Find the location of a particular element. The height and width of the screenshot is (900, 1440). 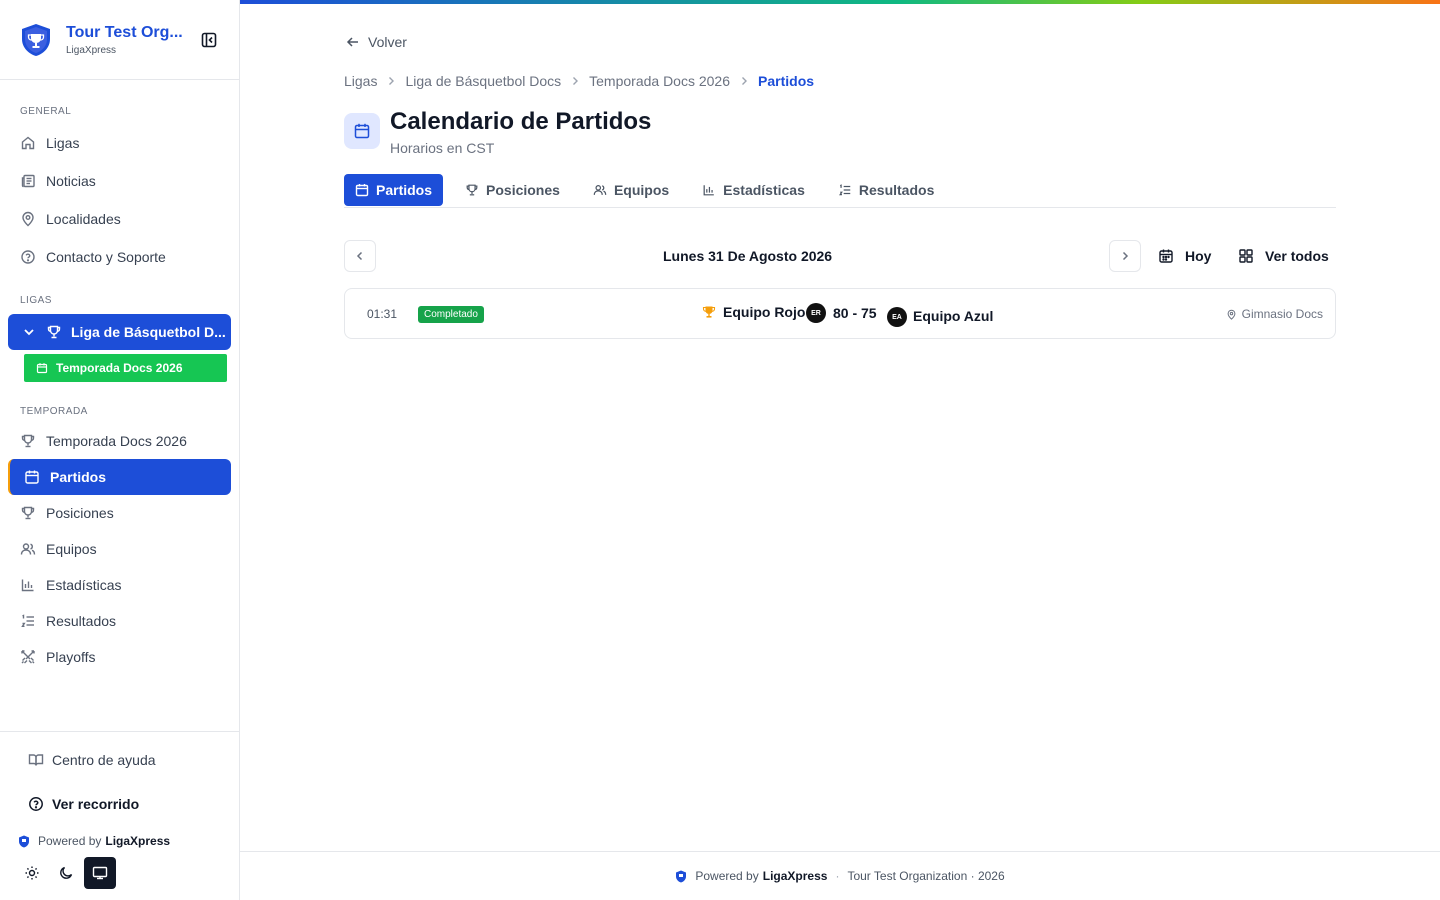

sidebar-item-noticias: Noticias is located at coordinates (58, 181).